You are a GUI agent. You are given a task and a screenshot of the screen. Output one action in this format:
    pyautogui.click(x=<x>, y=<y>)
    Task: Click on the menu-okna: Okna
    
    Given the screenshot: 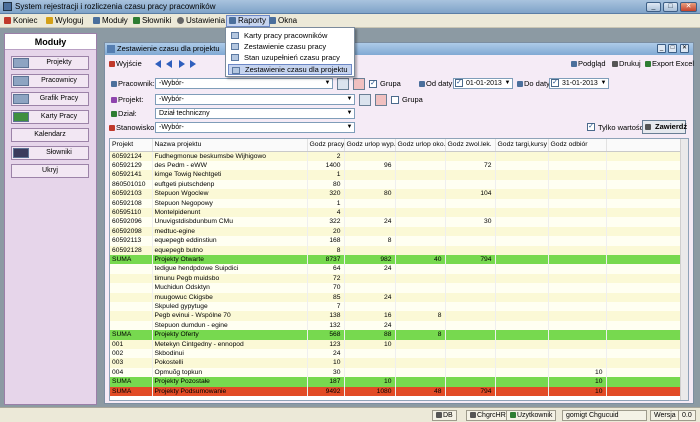 What is the action you would take?
    pyautogui.click(x=283, y=21)
    